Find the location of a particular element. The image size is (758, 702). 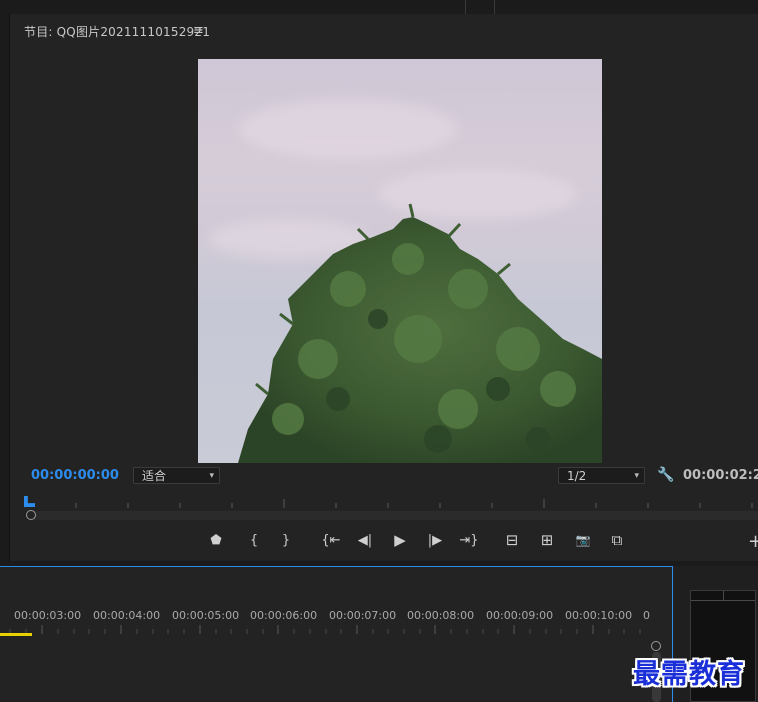

zoom-level-dropdown: 适合 ▾ is located at coordinates (176, 475).